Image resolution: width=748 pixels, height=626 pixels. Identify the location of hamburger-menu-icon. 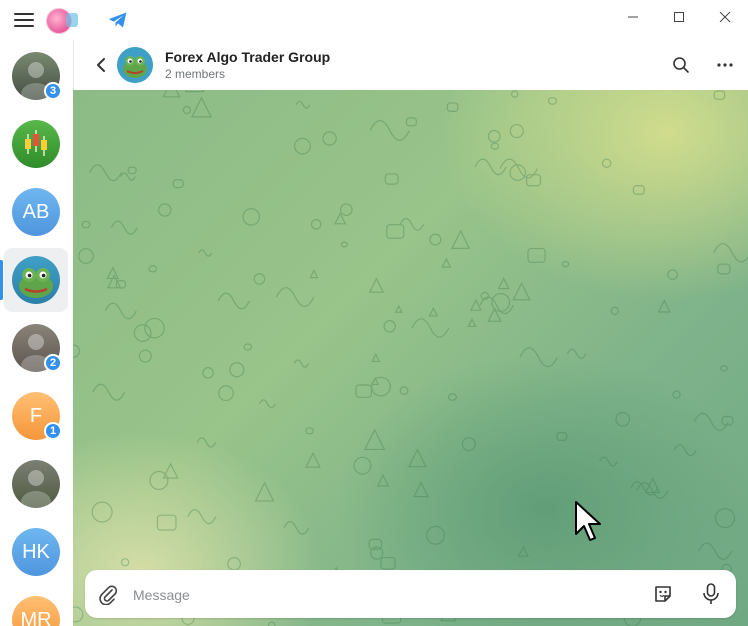
(24, 20).